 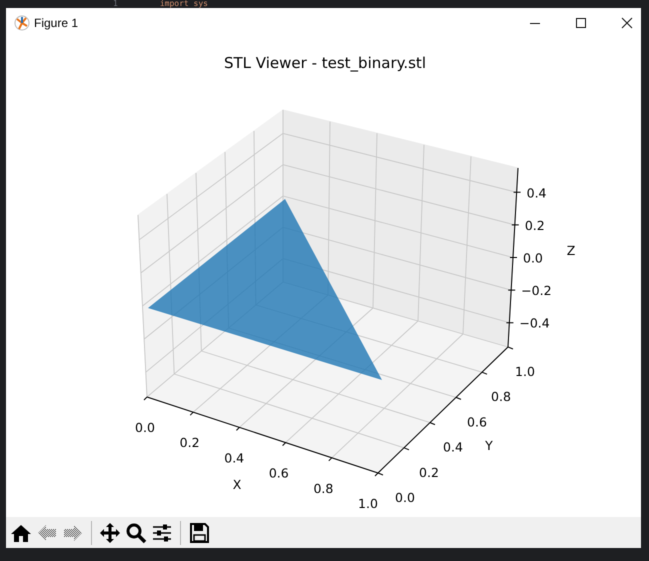 What do you see at coordinates (325, 63) in the screenshot?
I see `plot-title: STL Viewer - test_binary.stl` at bounding box center [325, 63].